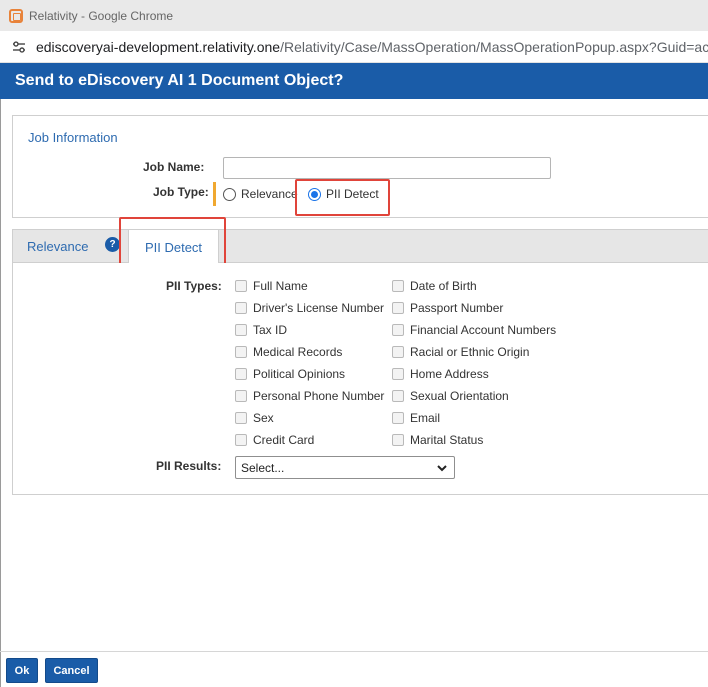  I want to click on checkbox-label: Driver's License Number, so click(318, 308).